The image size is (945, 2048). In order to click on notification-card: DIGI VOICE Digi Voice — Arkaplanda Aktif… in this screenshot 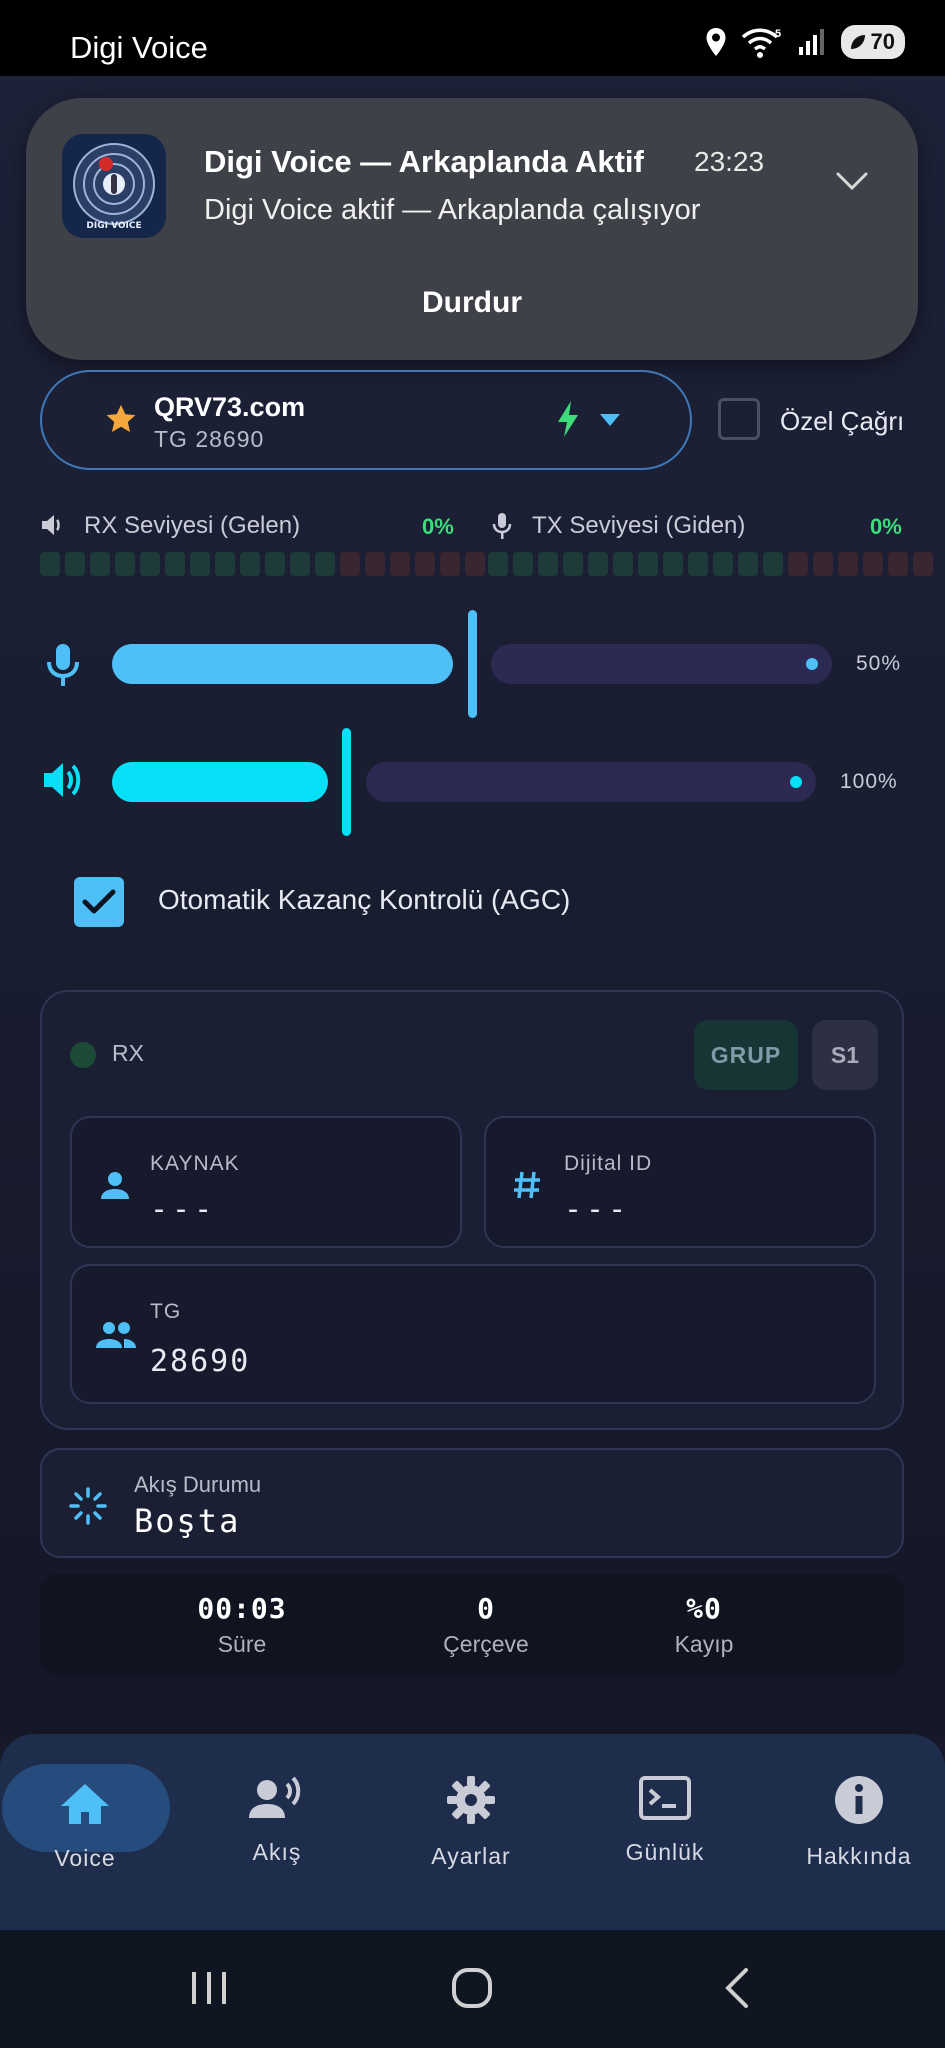, I will do `click(472, 229)`.